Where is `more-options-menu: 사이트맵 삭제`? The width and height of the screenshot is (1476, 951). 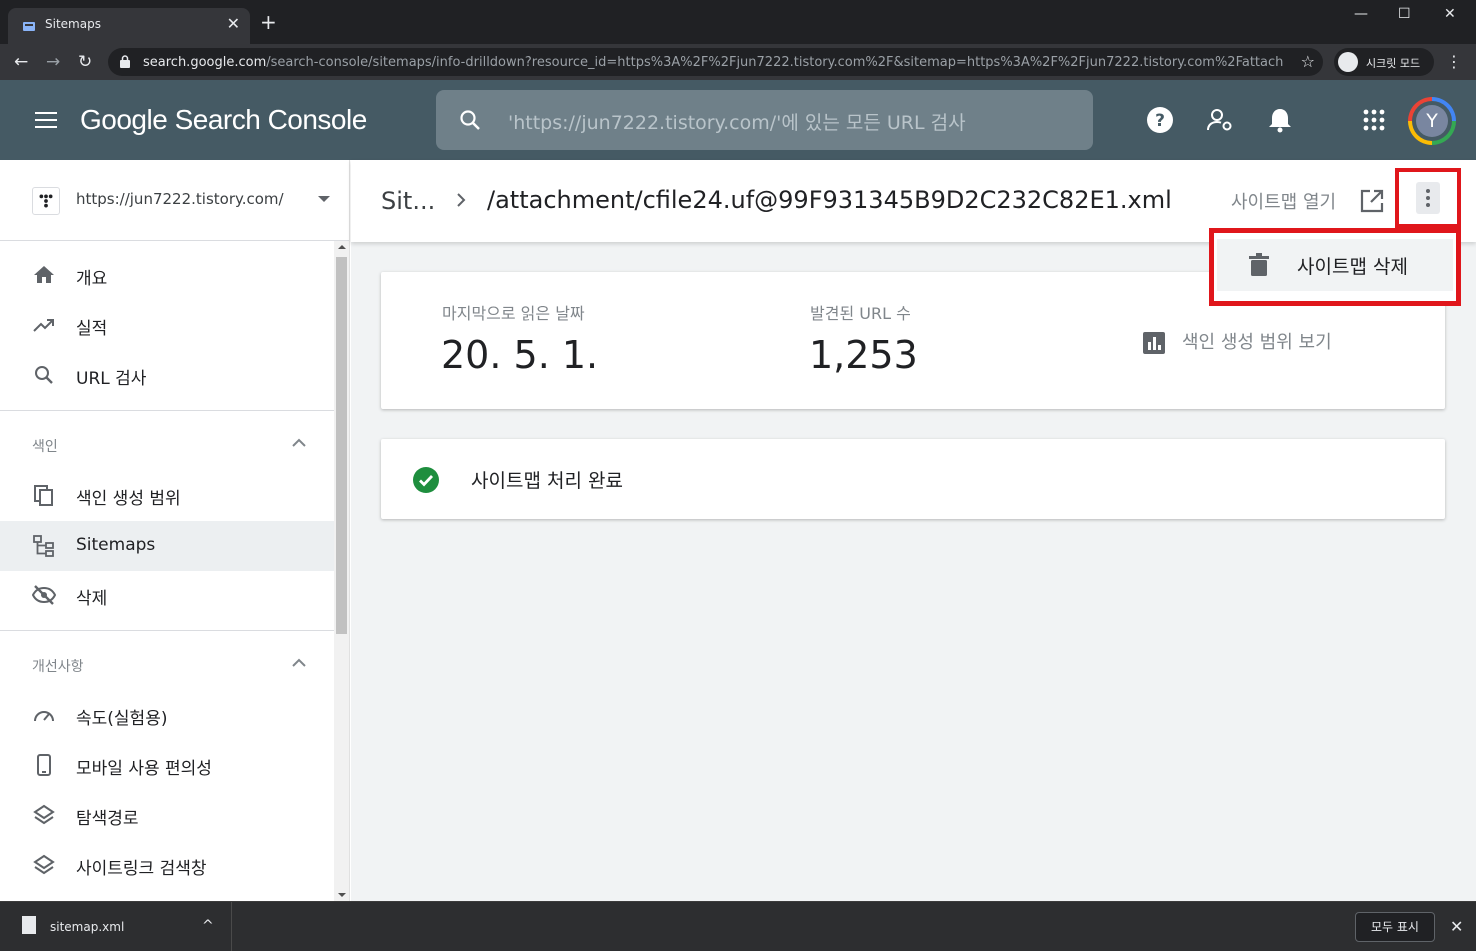 more-options-menu: 사이트맵 삭제 is located at coordinates (1335, 267).